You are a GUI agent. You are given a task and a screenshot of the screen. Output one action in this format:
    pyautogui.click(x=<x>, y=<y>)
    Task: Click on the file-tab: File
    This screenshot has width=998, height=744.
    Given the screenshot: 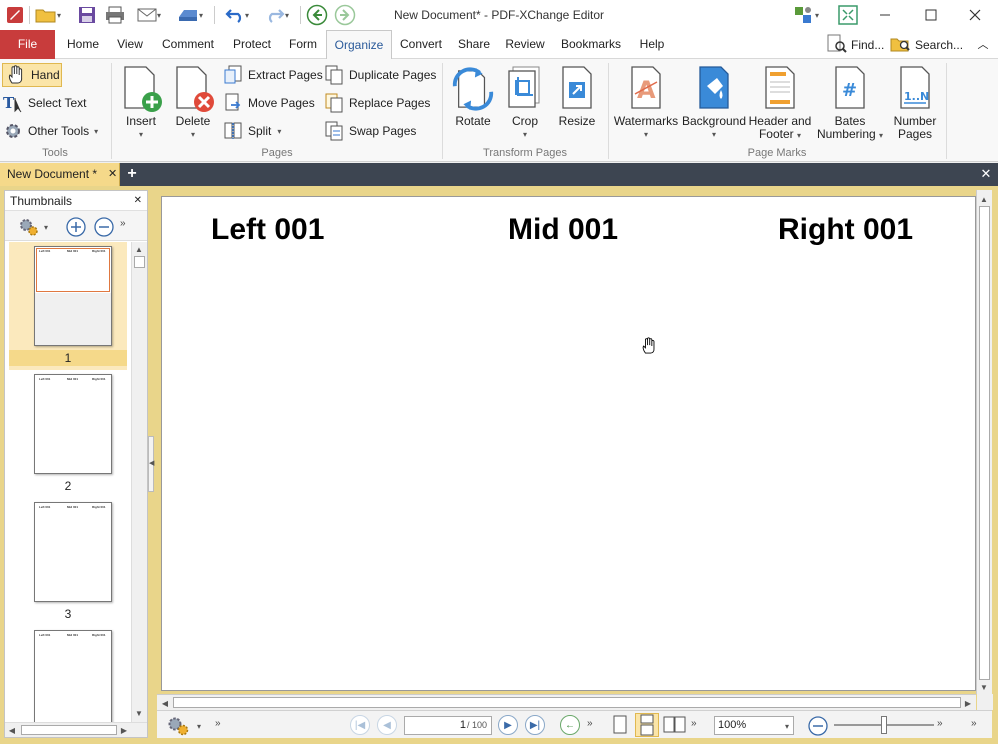 What is the action you would take?
    pyautogui.click(x=27, y=44)
    